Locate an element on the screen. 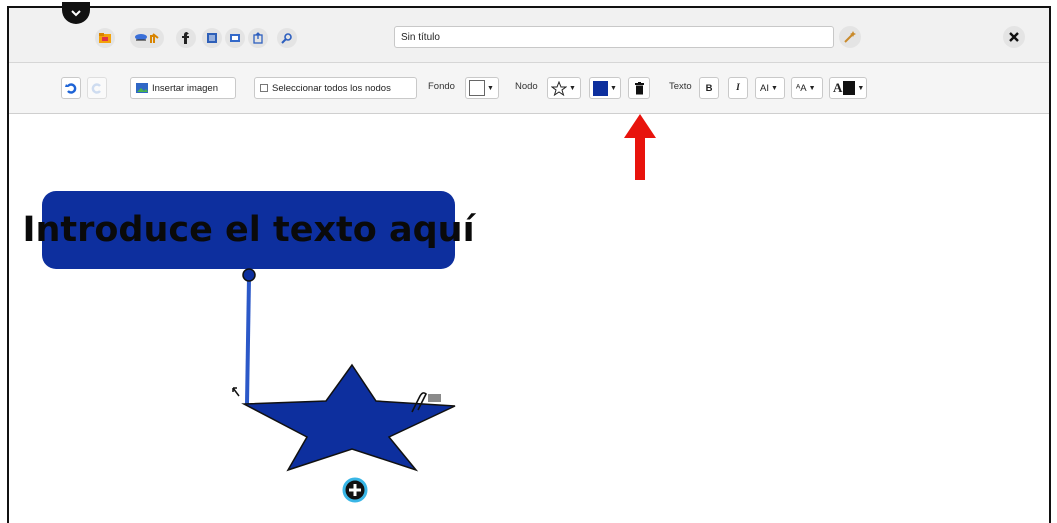 The height and width of the screenshot is (523, 1057). search-icon is located at coordinates (286, 38).